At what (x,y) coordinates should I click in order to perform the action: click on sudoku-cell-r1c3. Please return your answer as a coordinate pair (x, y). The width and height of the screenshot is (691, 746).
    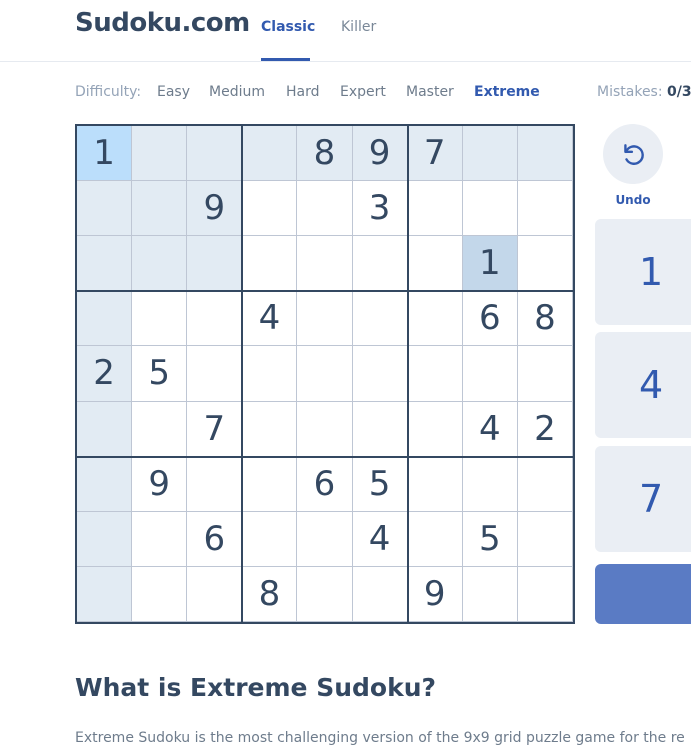
    Looking at the image, I should click on (215, 154).